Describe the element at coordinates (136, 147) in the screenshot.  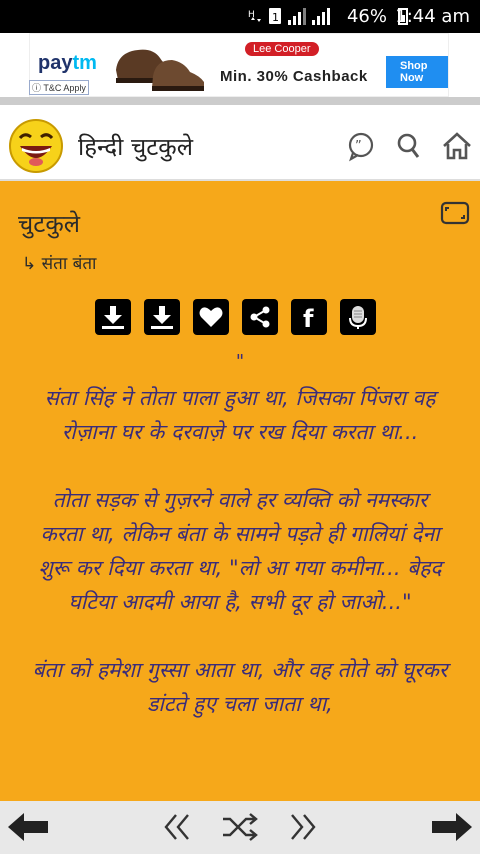
I see `app-title: हिन्दी चुटकुले` at that location.